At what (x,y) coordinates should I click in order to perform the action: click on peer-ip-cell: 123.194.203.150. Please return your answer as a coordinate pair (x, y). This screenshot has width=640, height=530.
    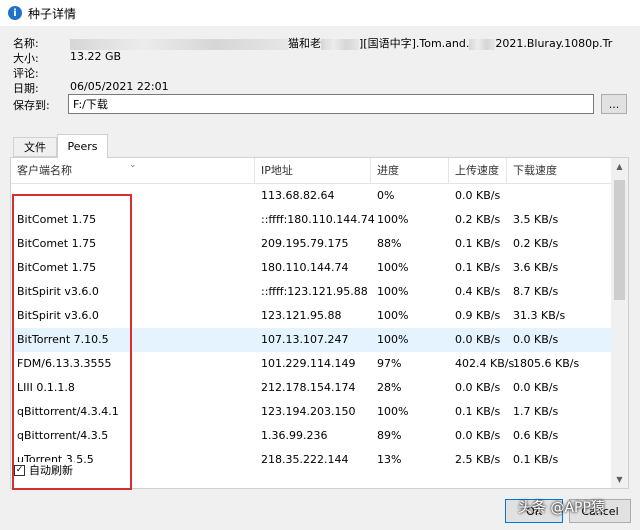
    Looking at the image, I should click on (308, 411).